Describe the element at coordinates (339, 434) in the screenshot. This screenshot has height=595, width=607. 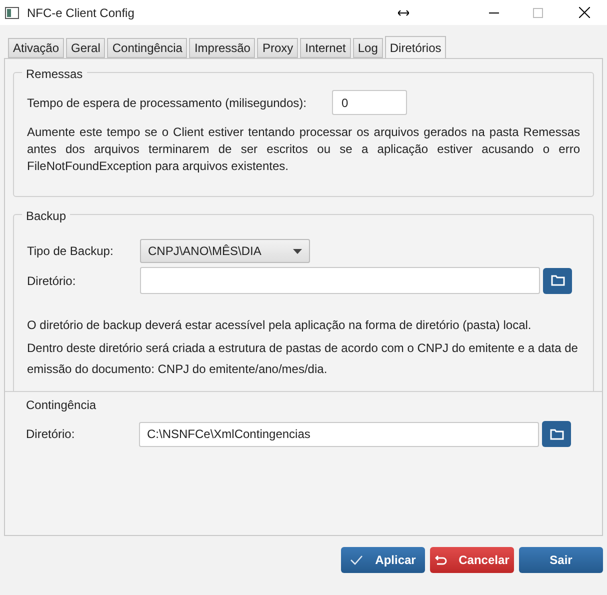
I see `input-field: C:\NSNFCe\XmlContingencias` at that location.